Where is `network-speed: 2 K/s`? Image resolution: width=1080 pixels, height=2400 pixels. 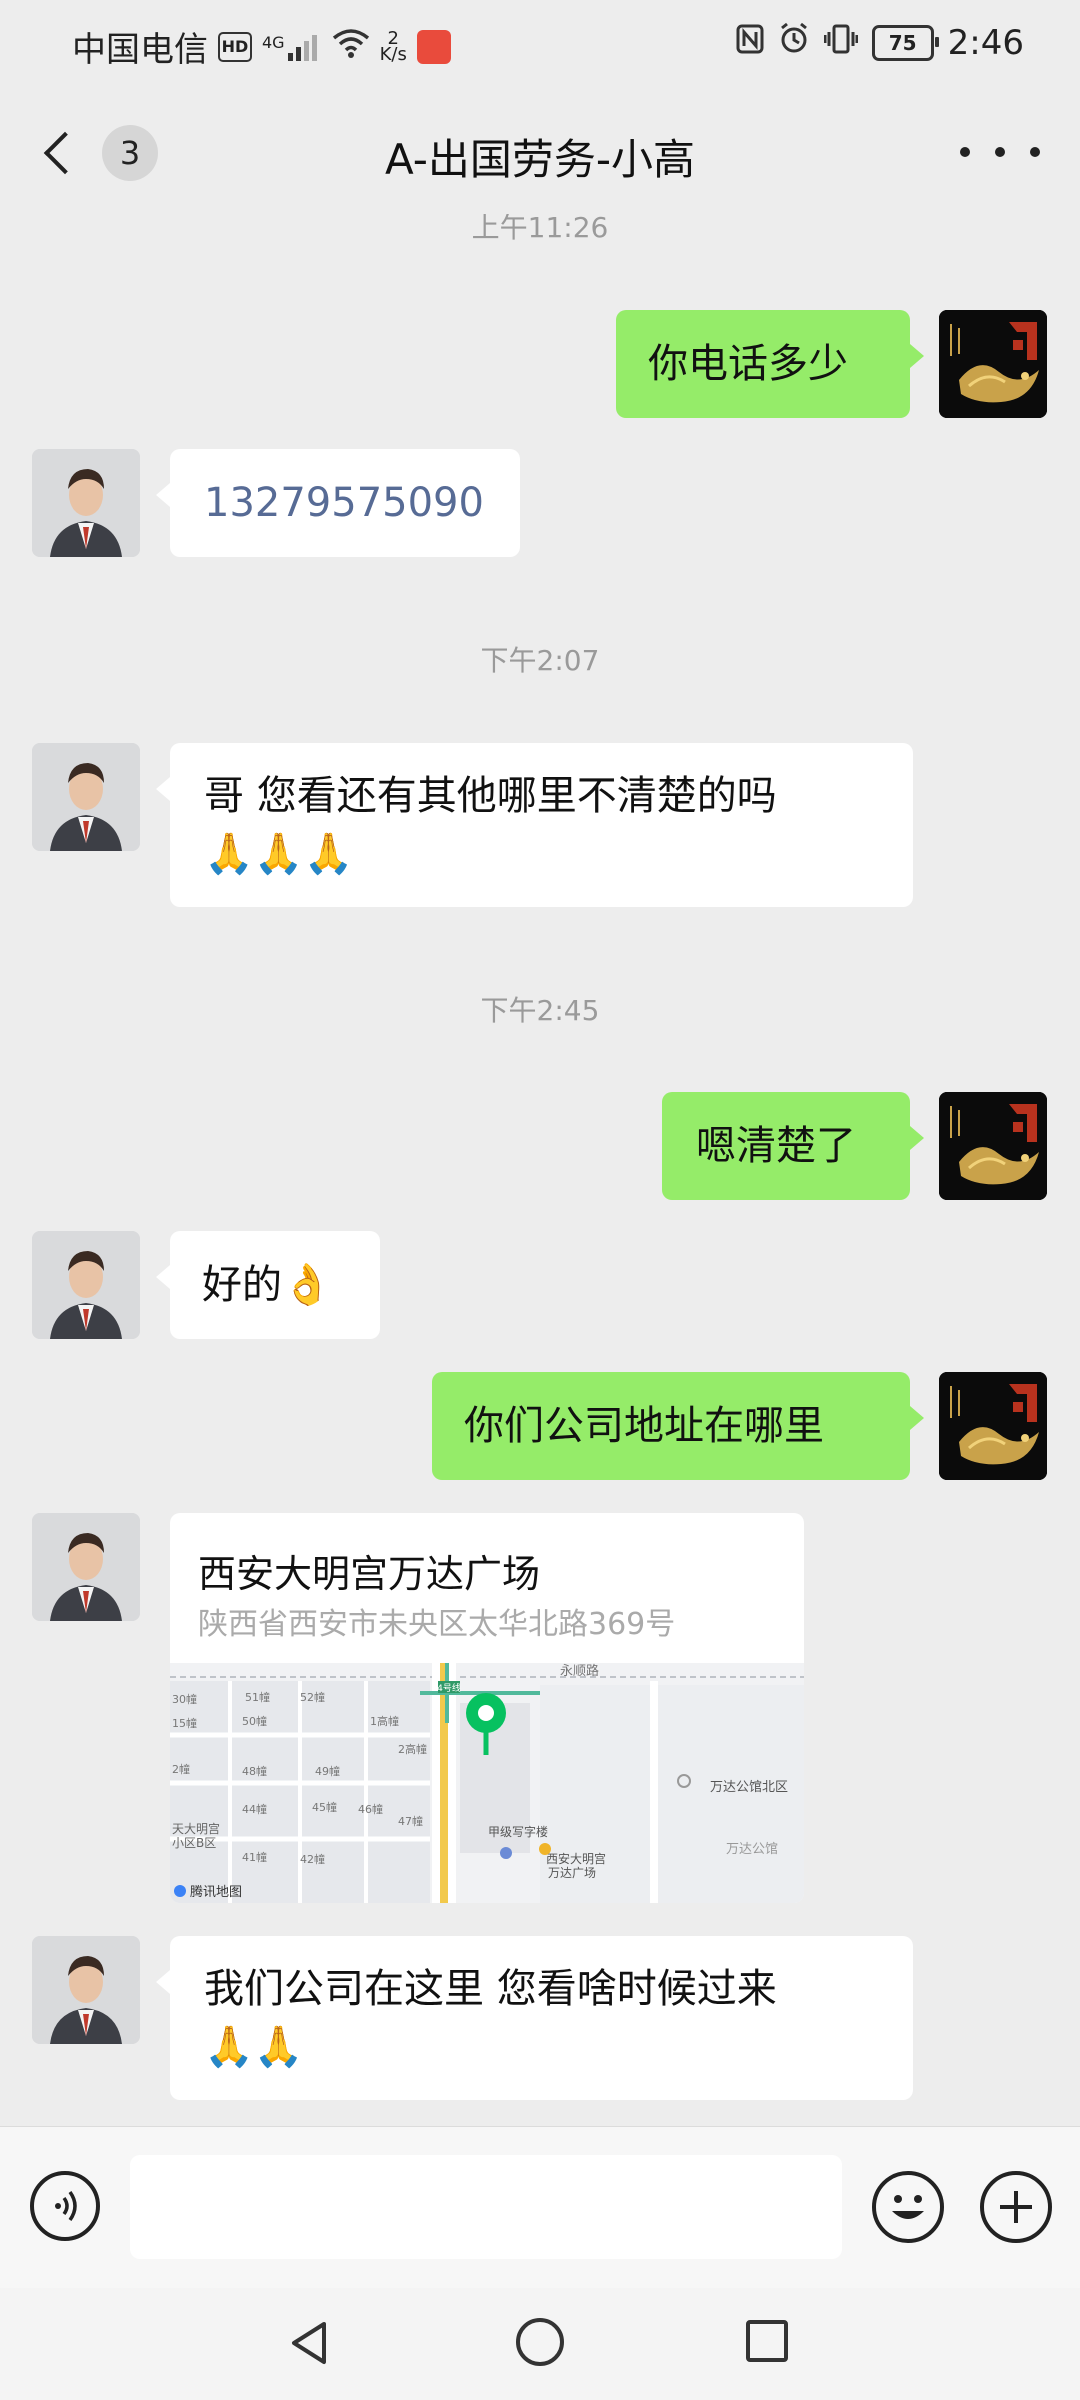 network-speed: 2 K/s is located at coordinates (393, 47).